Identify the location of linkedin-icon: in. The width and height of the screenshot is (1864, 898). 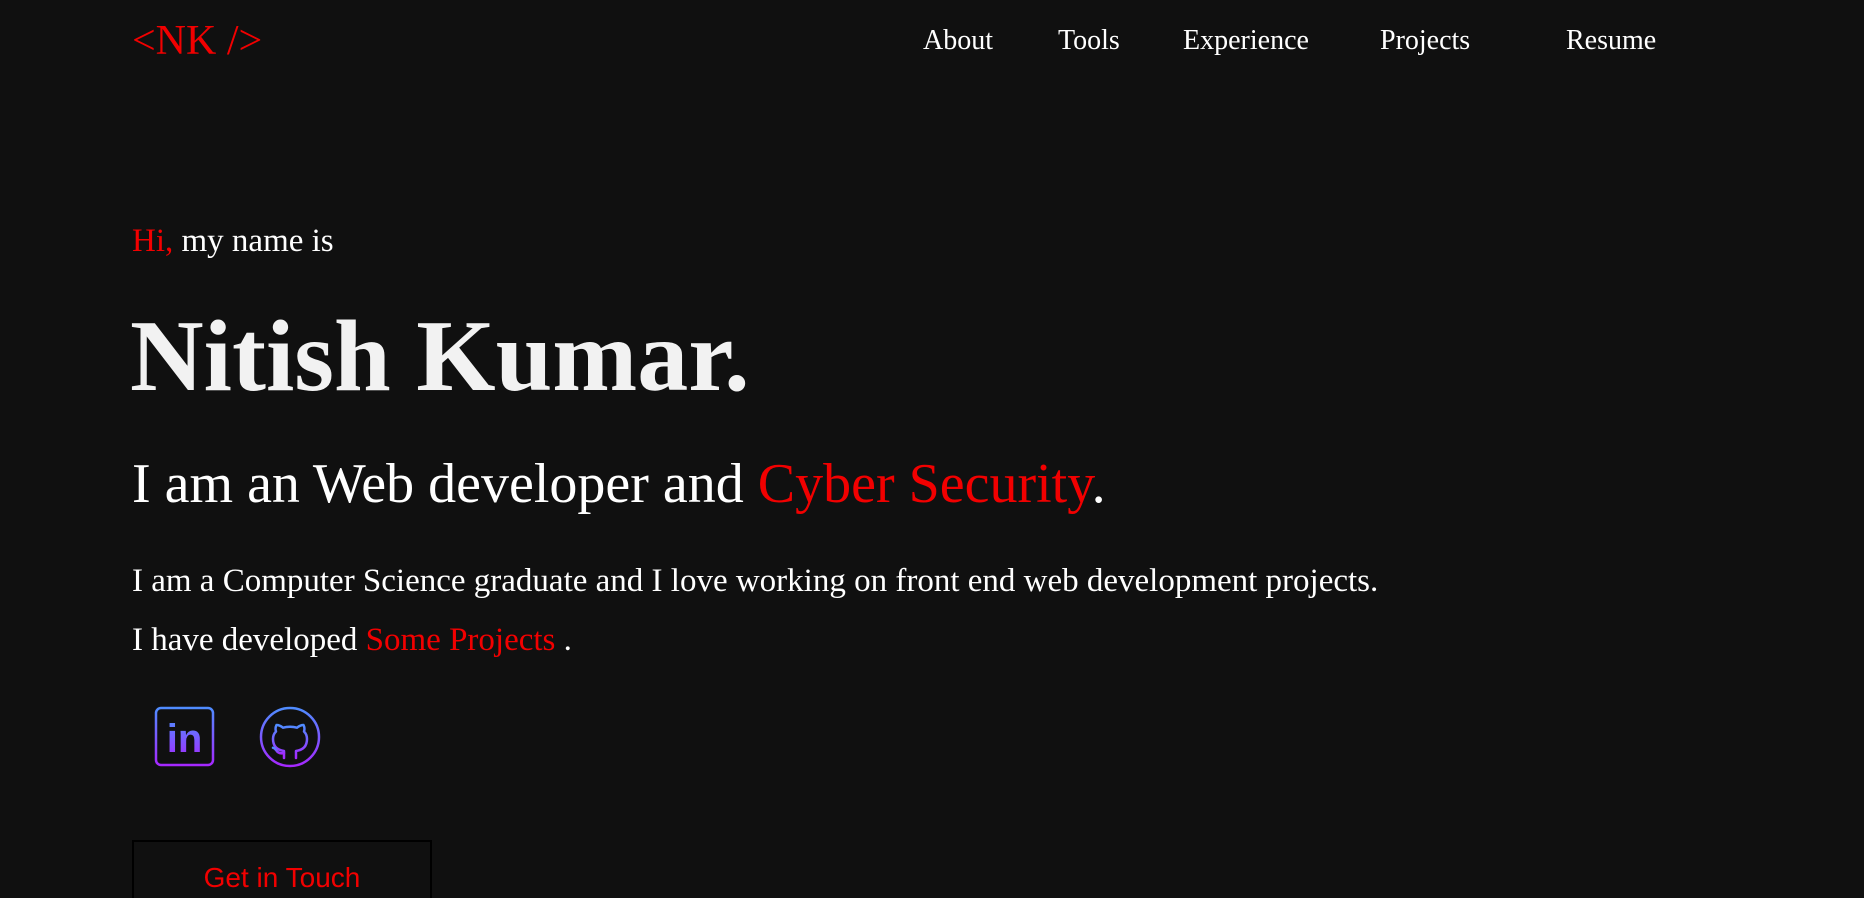
(184, 736).